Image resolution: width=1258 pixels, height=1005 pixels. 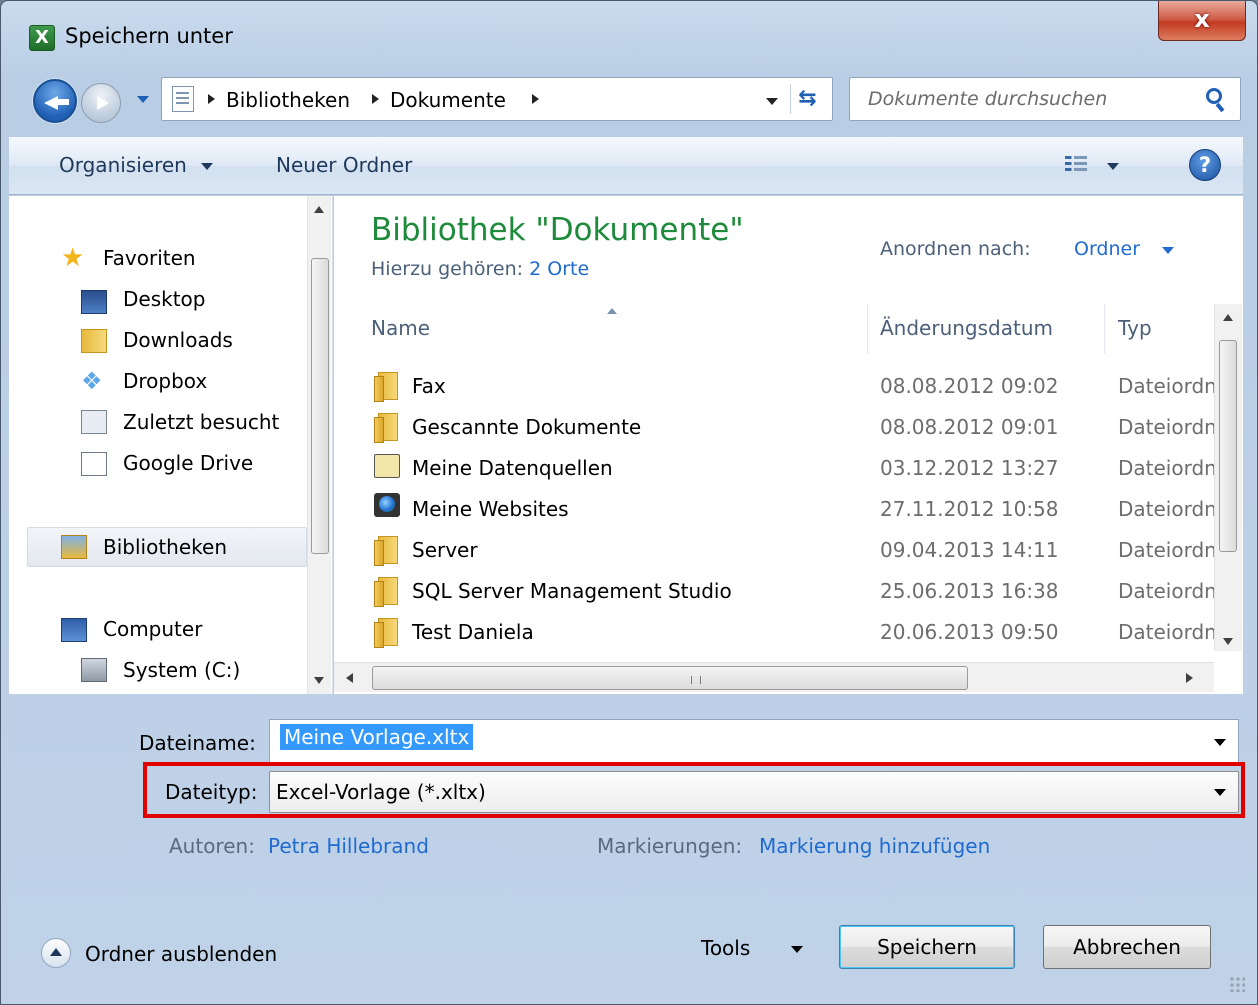 I want to click on nav-item-computer: Computer, so click(x=152, y=629).